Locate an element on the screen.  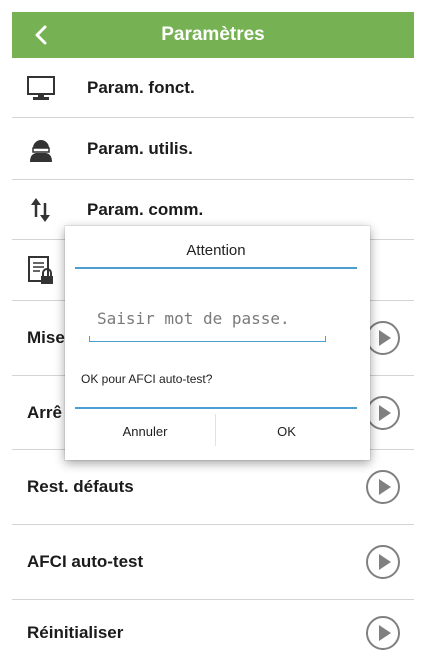
menu-item-label: Param. comm. is located at coordinates (145, 209).